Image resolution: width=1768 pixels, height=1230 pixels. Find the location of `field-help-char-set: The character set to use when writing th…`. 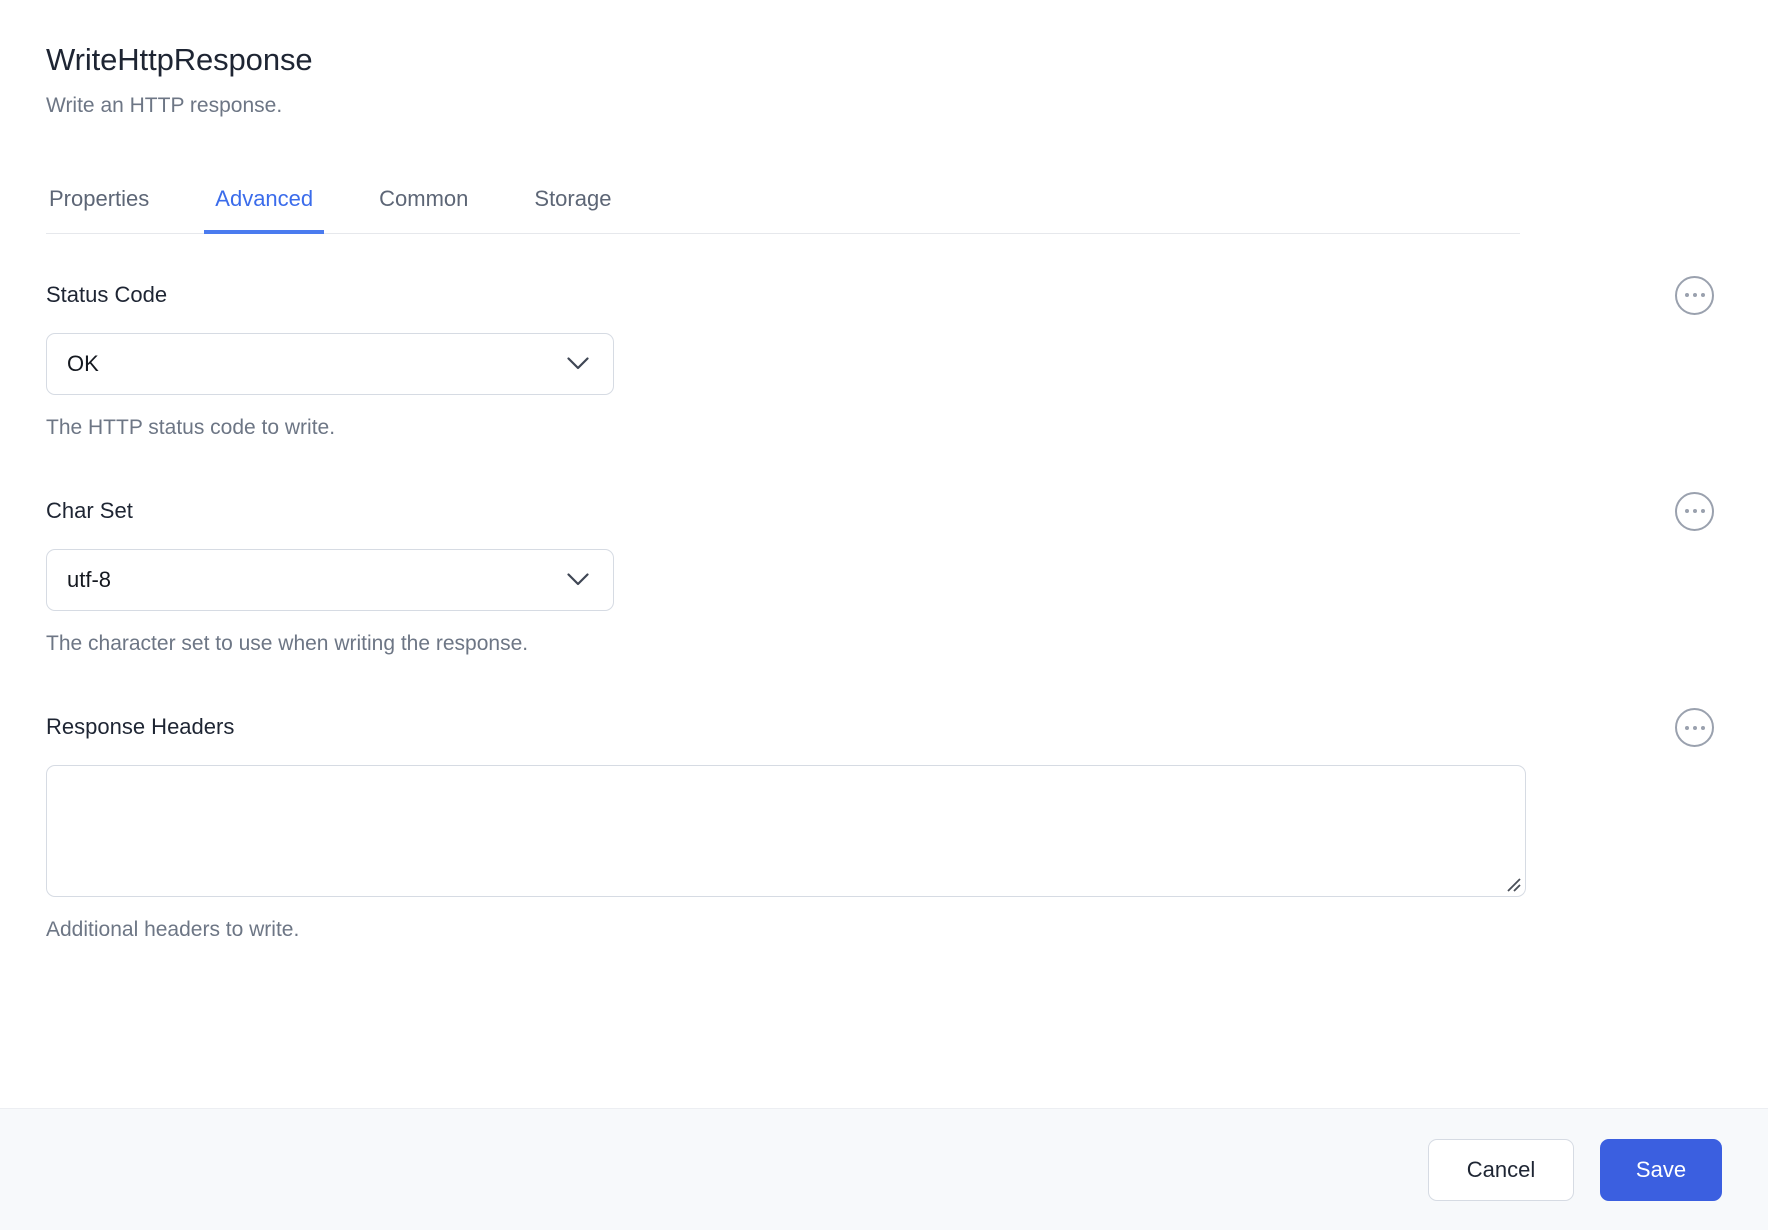

field-help-char-set: The character set to use when writing th… is located at coordinates (287, 643).